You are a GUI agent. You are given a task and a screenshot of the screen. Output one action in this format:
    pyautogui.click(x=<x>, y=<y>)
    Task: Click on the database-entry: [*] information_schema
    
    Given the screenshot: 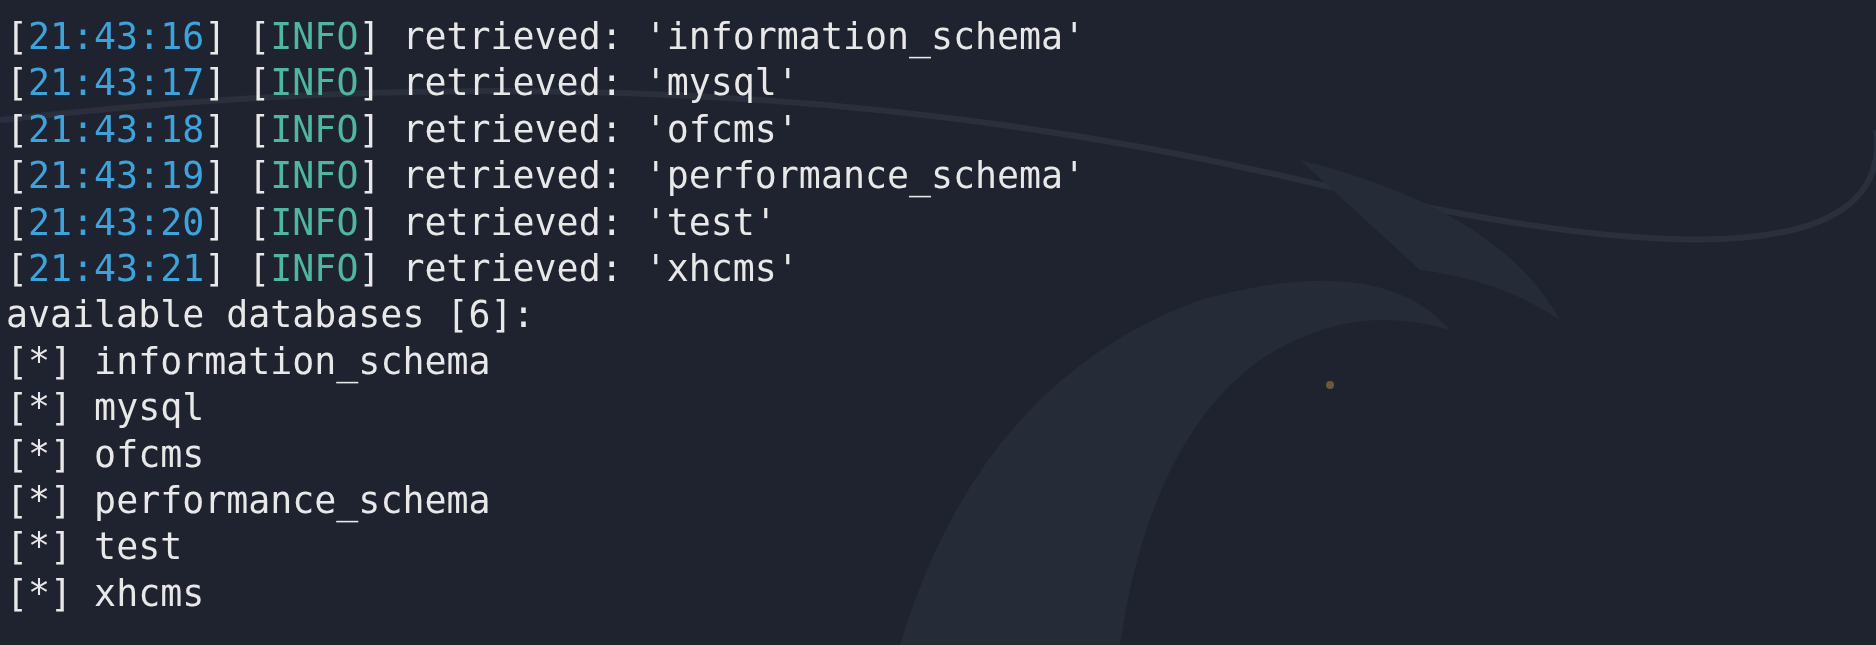 What is the action you would take?
    pyautogui.click(x=249, y=362)
    